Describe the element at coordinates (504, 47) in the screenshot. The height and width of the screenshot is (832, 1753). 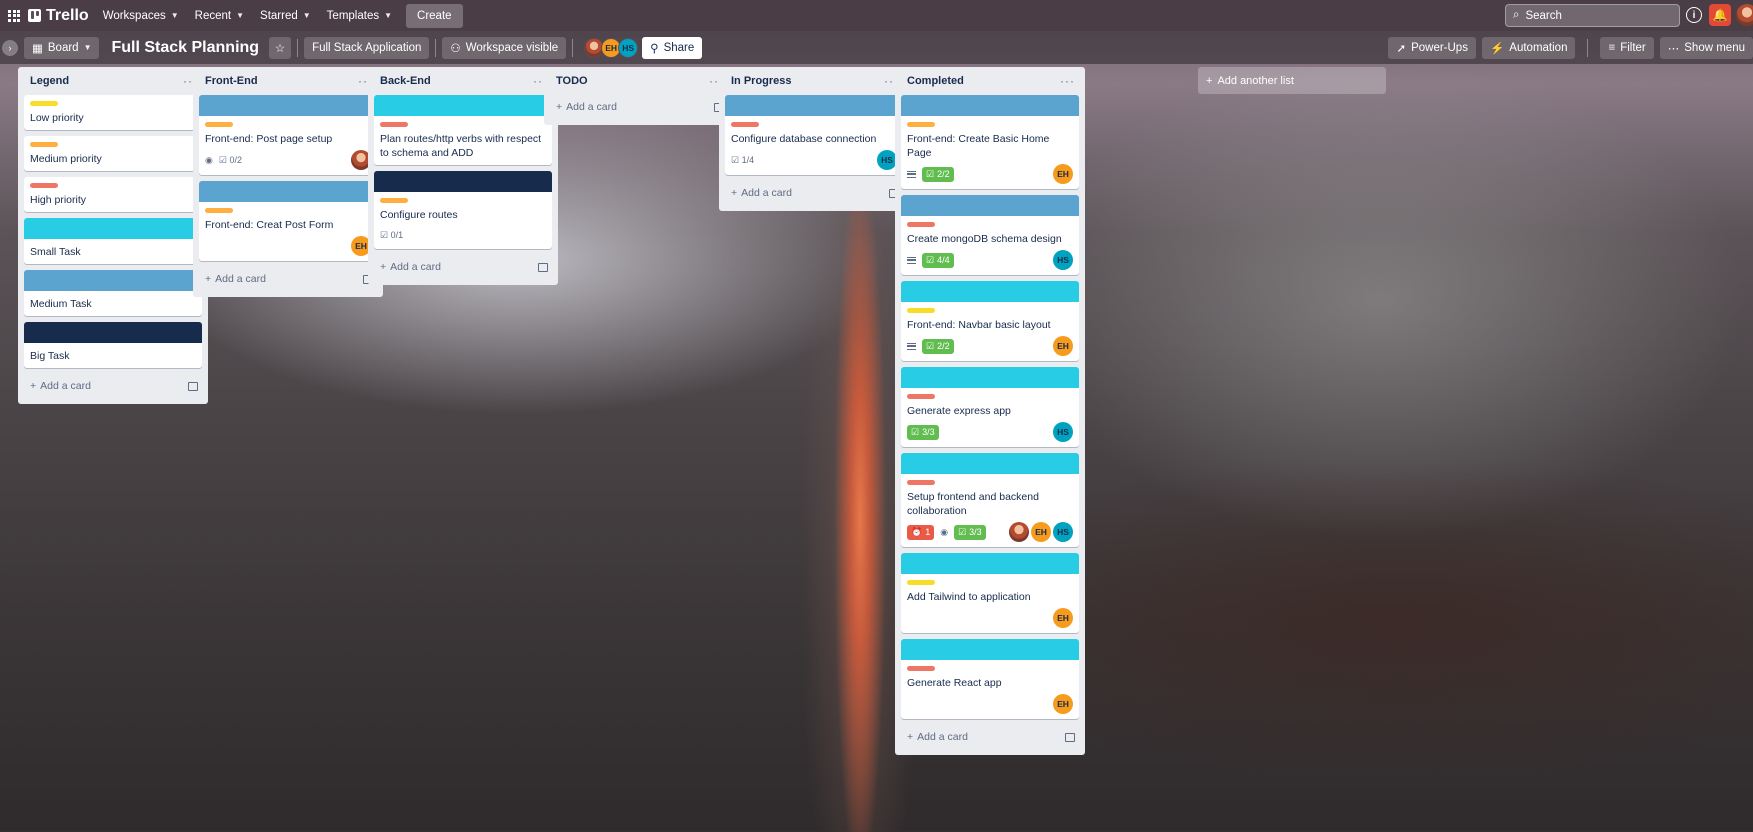
I see `visibility-button: ⚇ Workspace visible` at that location.